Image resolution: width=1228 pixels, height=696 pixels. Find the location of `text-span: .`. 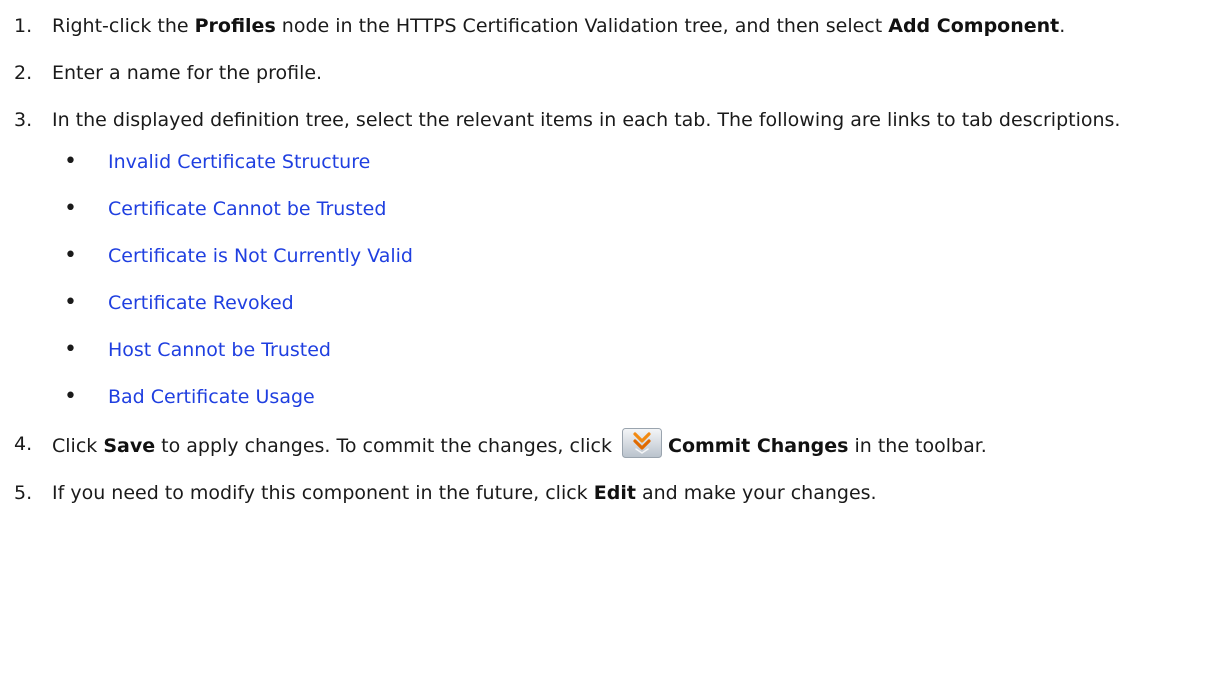

text-span: . is located at coordinates (1062, 26).